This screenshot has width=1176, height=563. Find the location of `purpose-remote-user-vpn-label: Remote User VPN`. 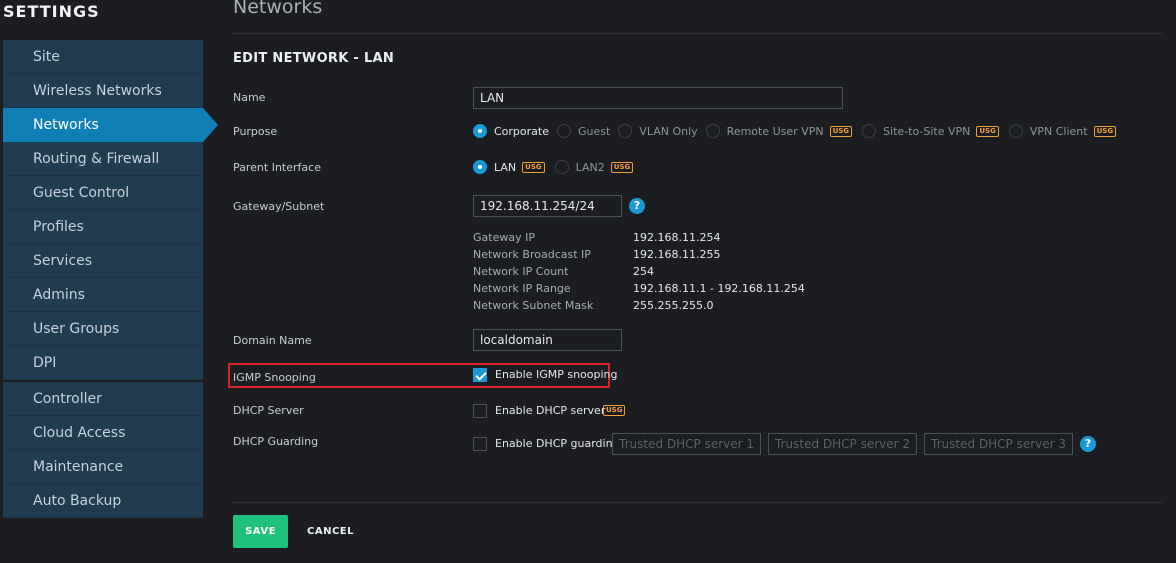

purpose-remote-user-vpn-label: Remote User VPN is located at coordinates (775, 131).